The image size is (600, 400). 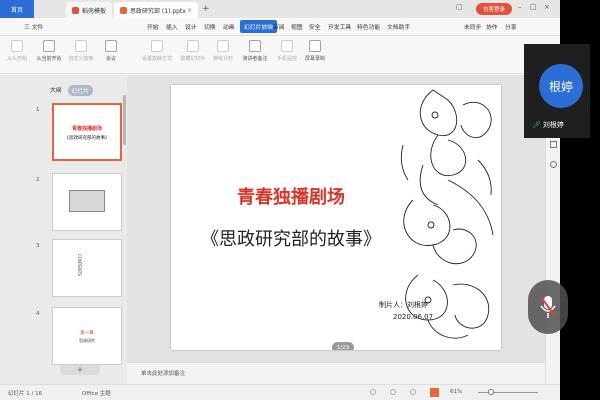 What do you see at coordinates (553, 164) in the screenshot?
I see `settings-icon` at bounding box center [553, 164].